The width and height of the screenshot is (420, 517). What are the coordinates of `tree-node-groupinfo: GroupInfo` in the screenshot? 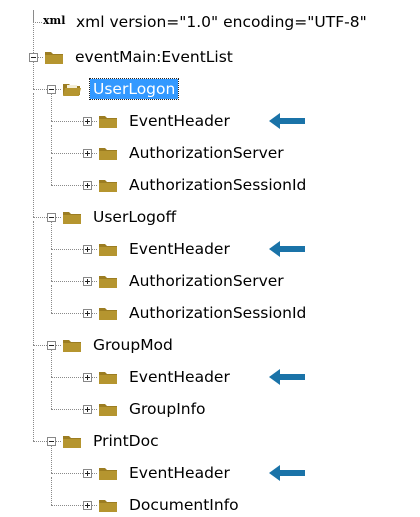 It's located at (167, 409).